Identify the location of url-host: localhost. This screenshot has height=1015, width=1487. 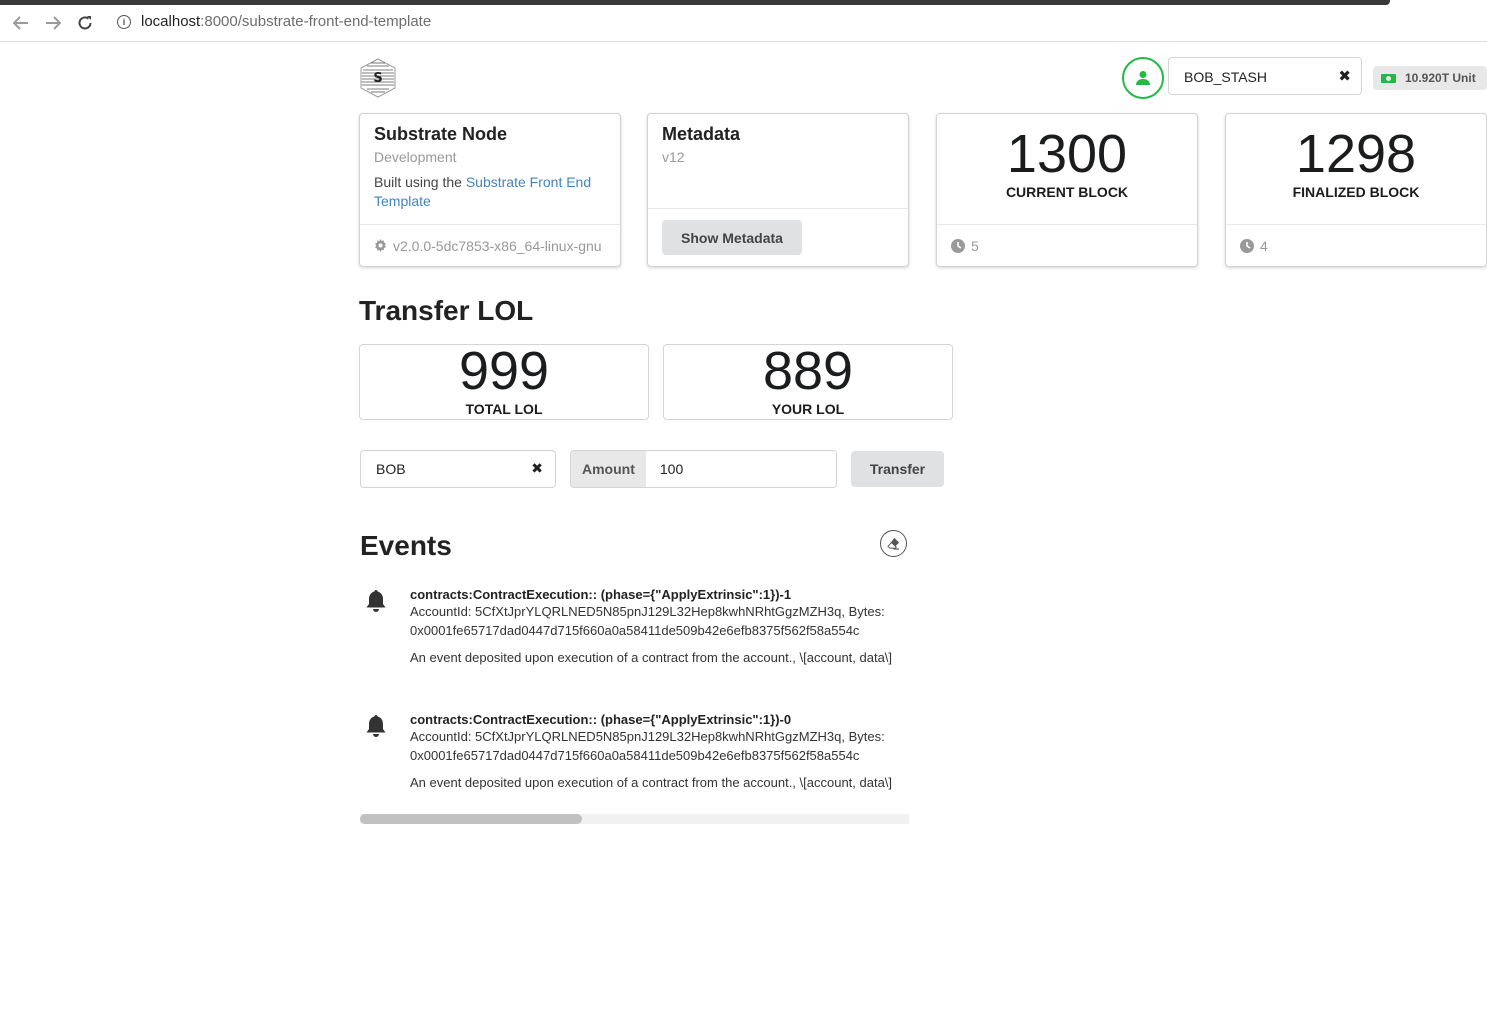
(171, 21).